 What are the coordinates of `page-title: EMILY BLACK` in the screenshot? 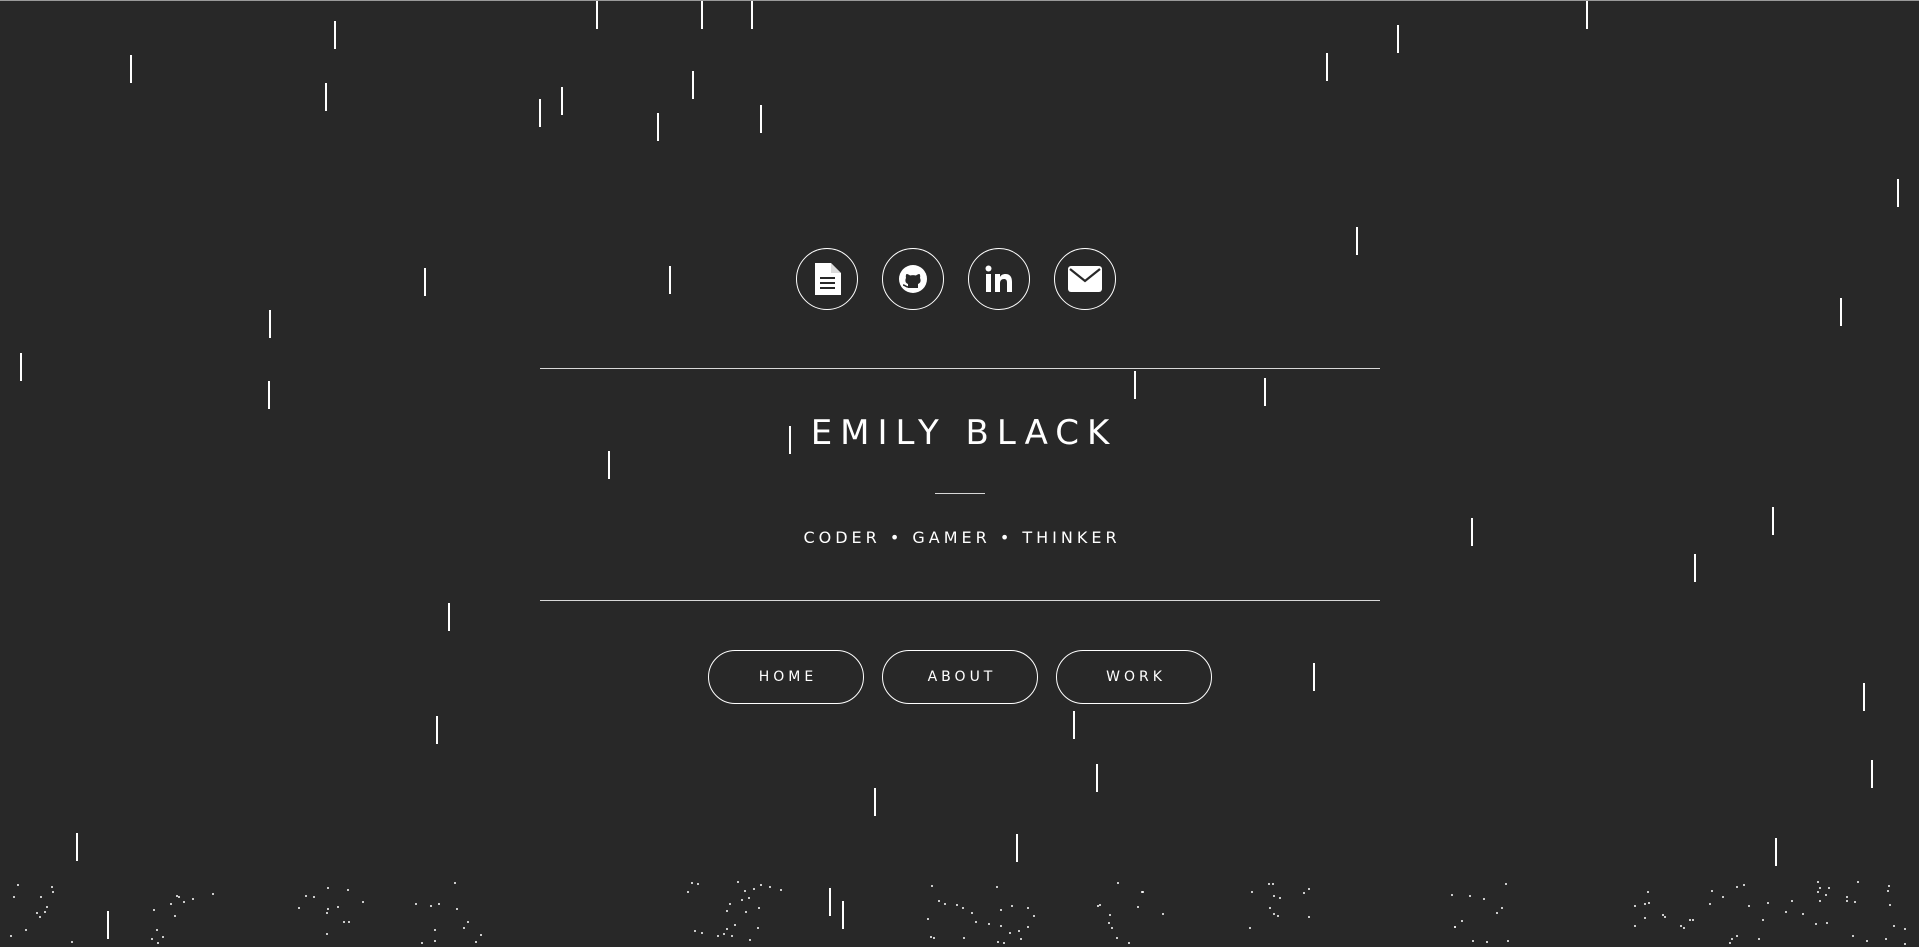 It's located at (964, 433).